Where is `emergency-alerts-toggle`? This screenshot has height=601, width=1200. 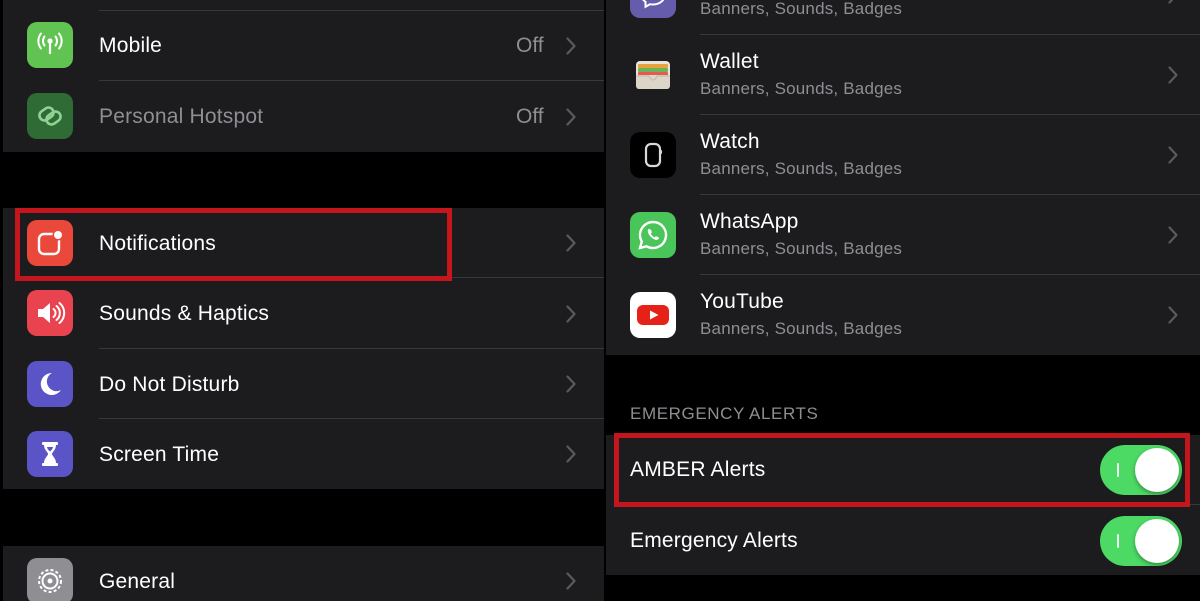 emergency-alerts-toggle is located at coordinates (1141, 541).